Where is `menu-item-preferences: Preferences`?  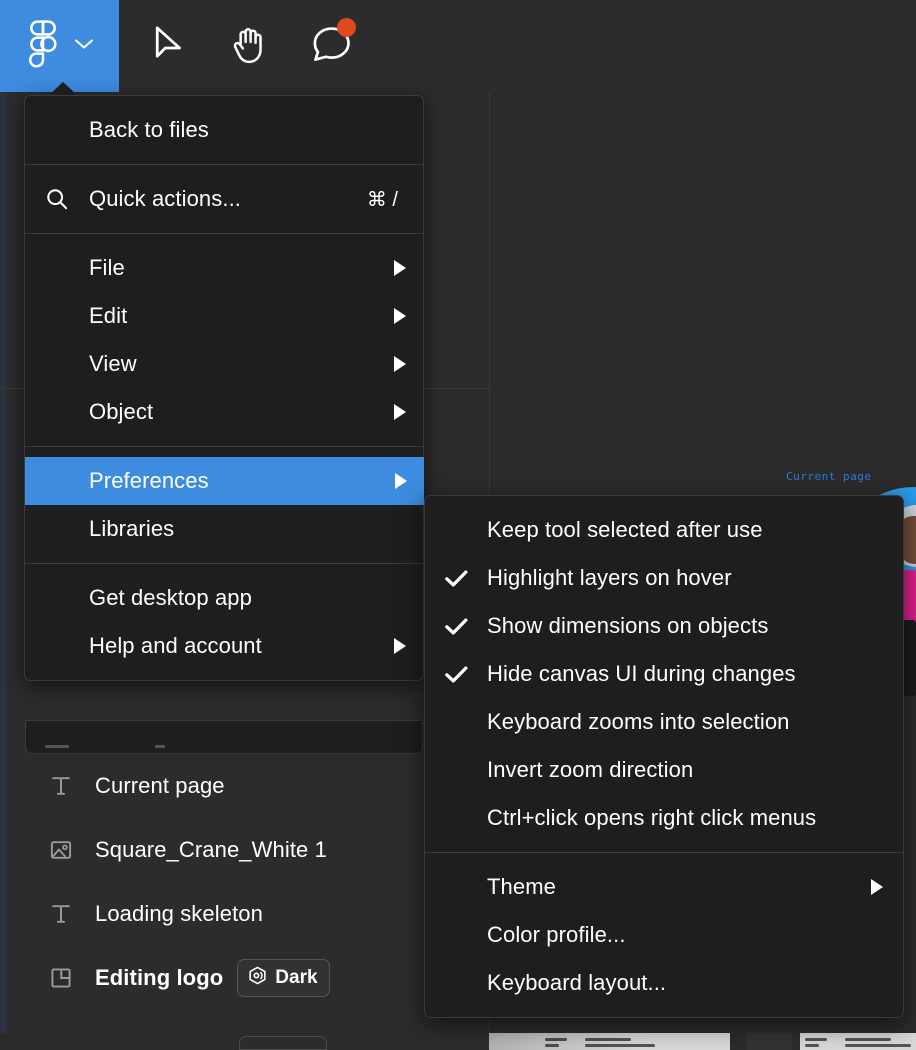
menu-item-preferences: Preferences is located at coordinates (224, 481).